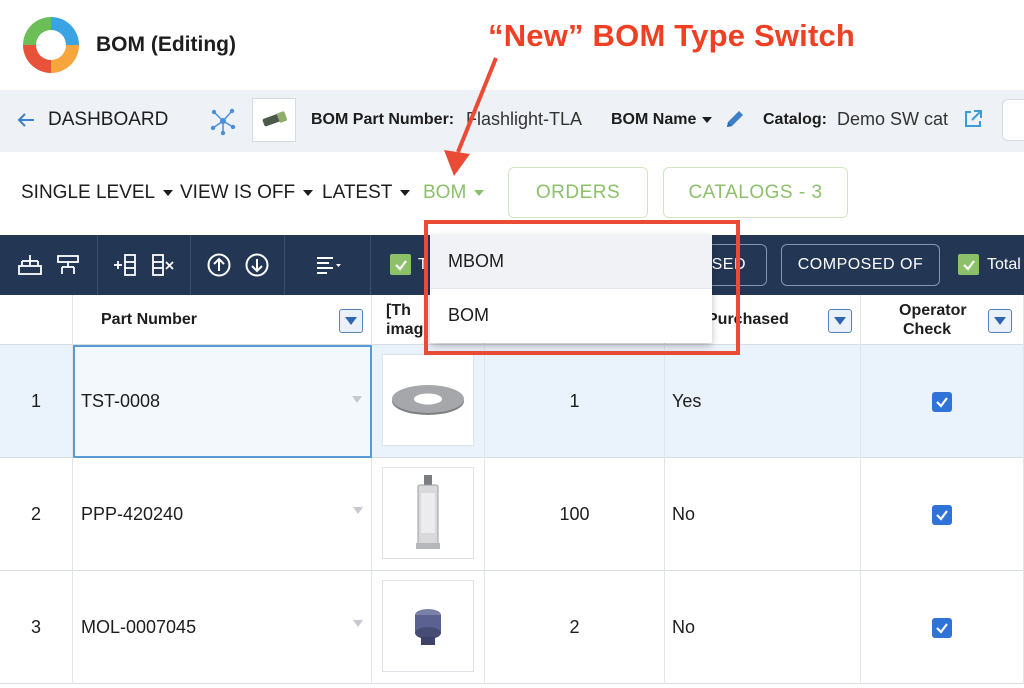 The image size is (1024, 688). What do you see at coordinates (571, 261) in the screenshot?
I see `bom-type-option-mbom: MBOM` at bounding box center [571, 261].